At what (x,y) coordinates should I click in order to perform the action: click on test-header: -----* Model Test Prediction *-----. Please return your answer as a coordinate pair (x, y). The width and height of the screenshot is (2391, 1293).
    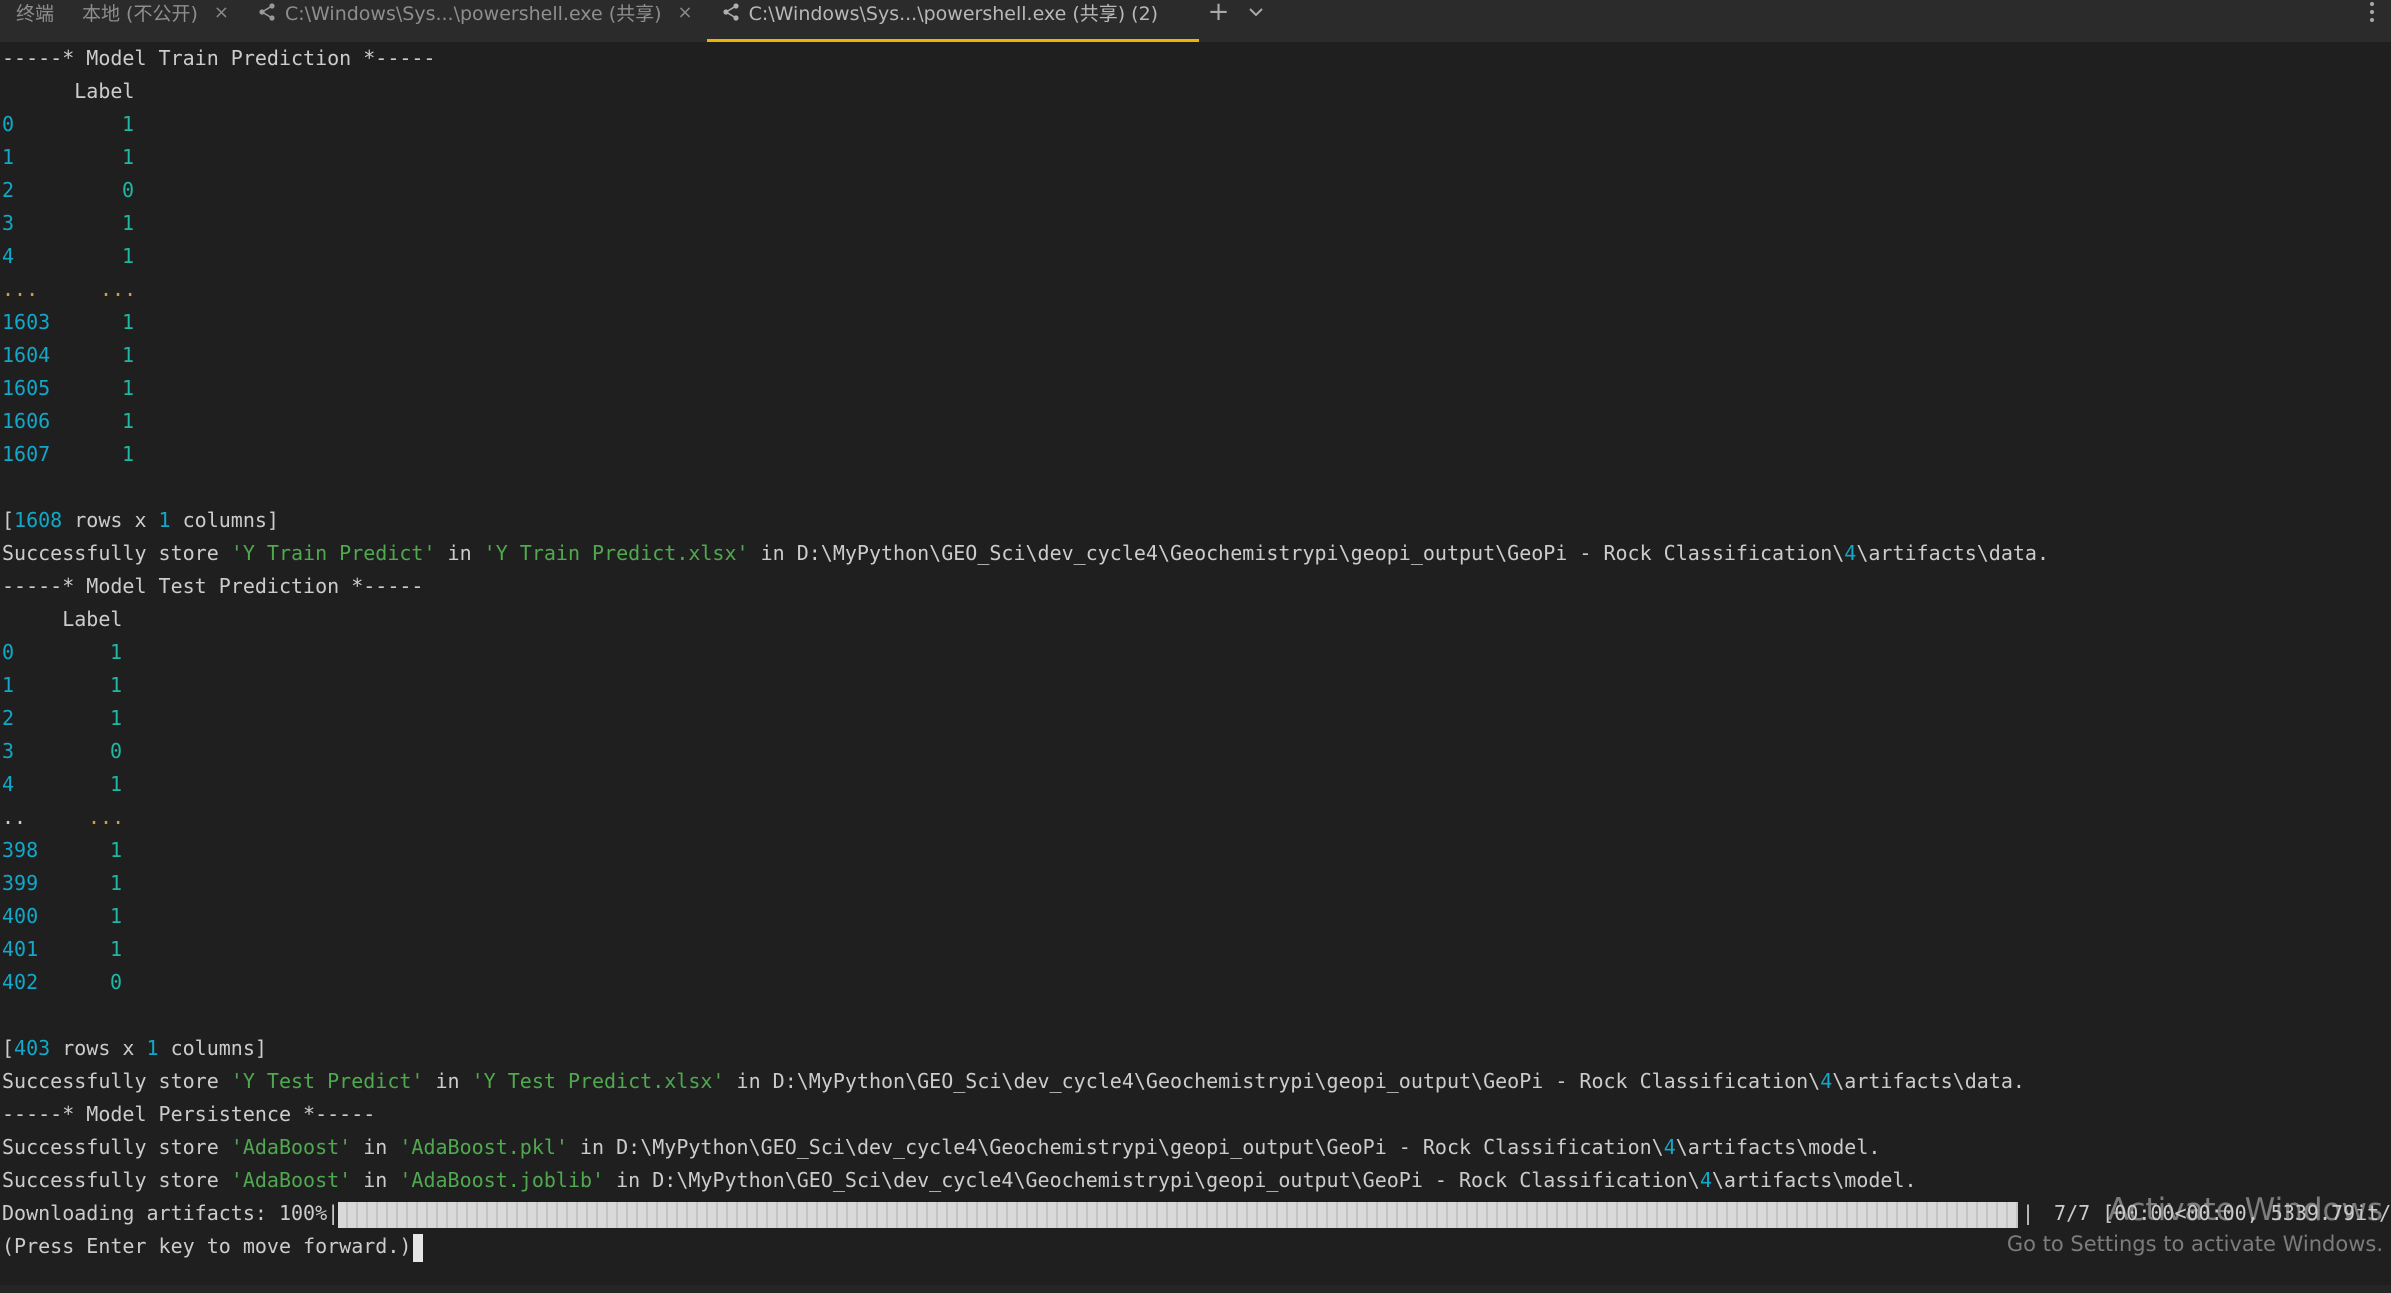
    Looking at the image, I should click on (213, 586).